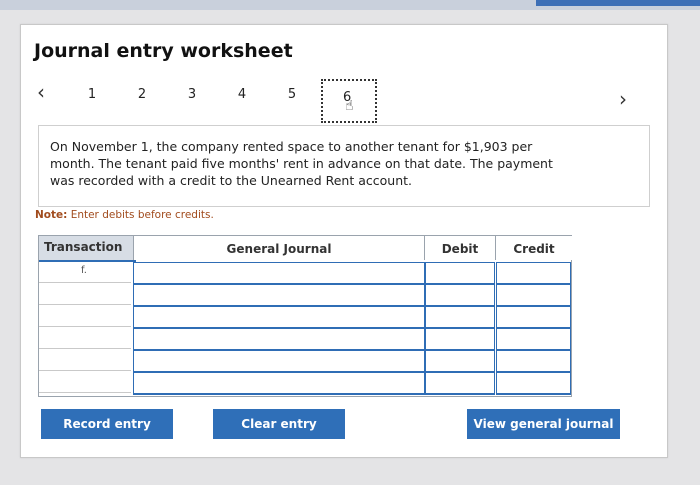  What do you see at coordinates (459, 248) in the screenshot?
I see `header-debit: Debit` at bounding box center [459, 248].